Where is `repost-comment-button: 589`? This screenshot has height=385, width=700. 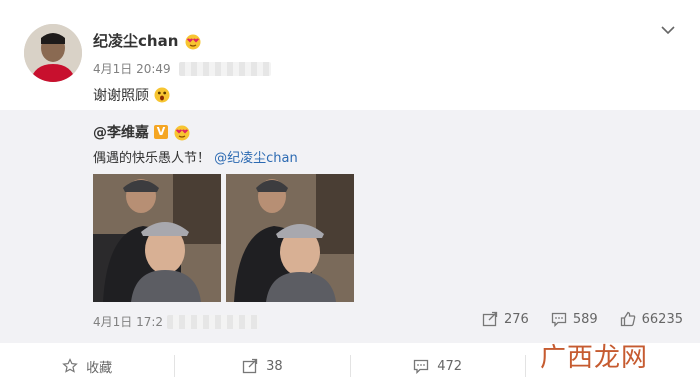 repost-comment-button: 589 is located at coordinates (574, 319).